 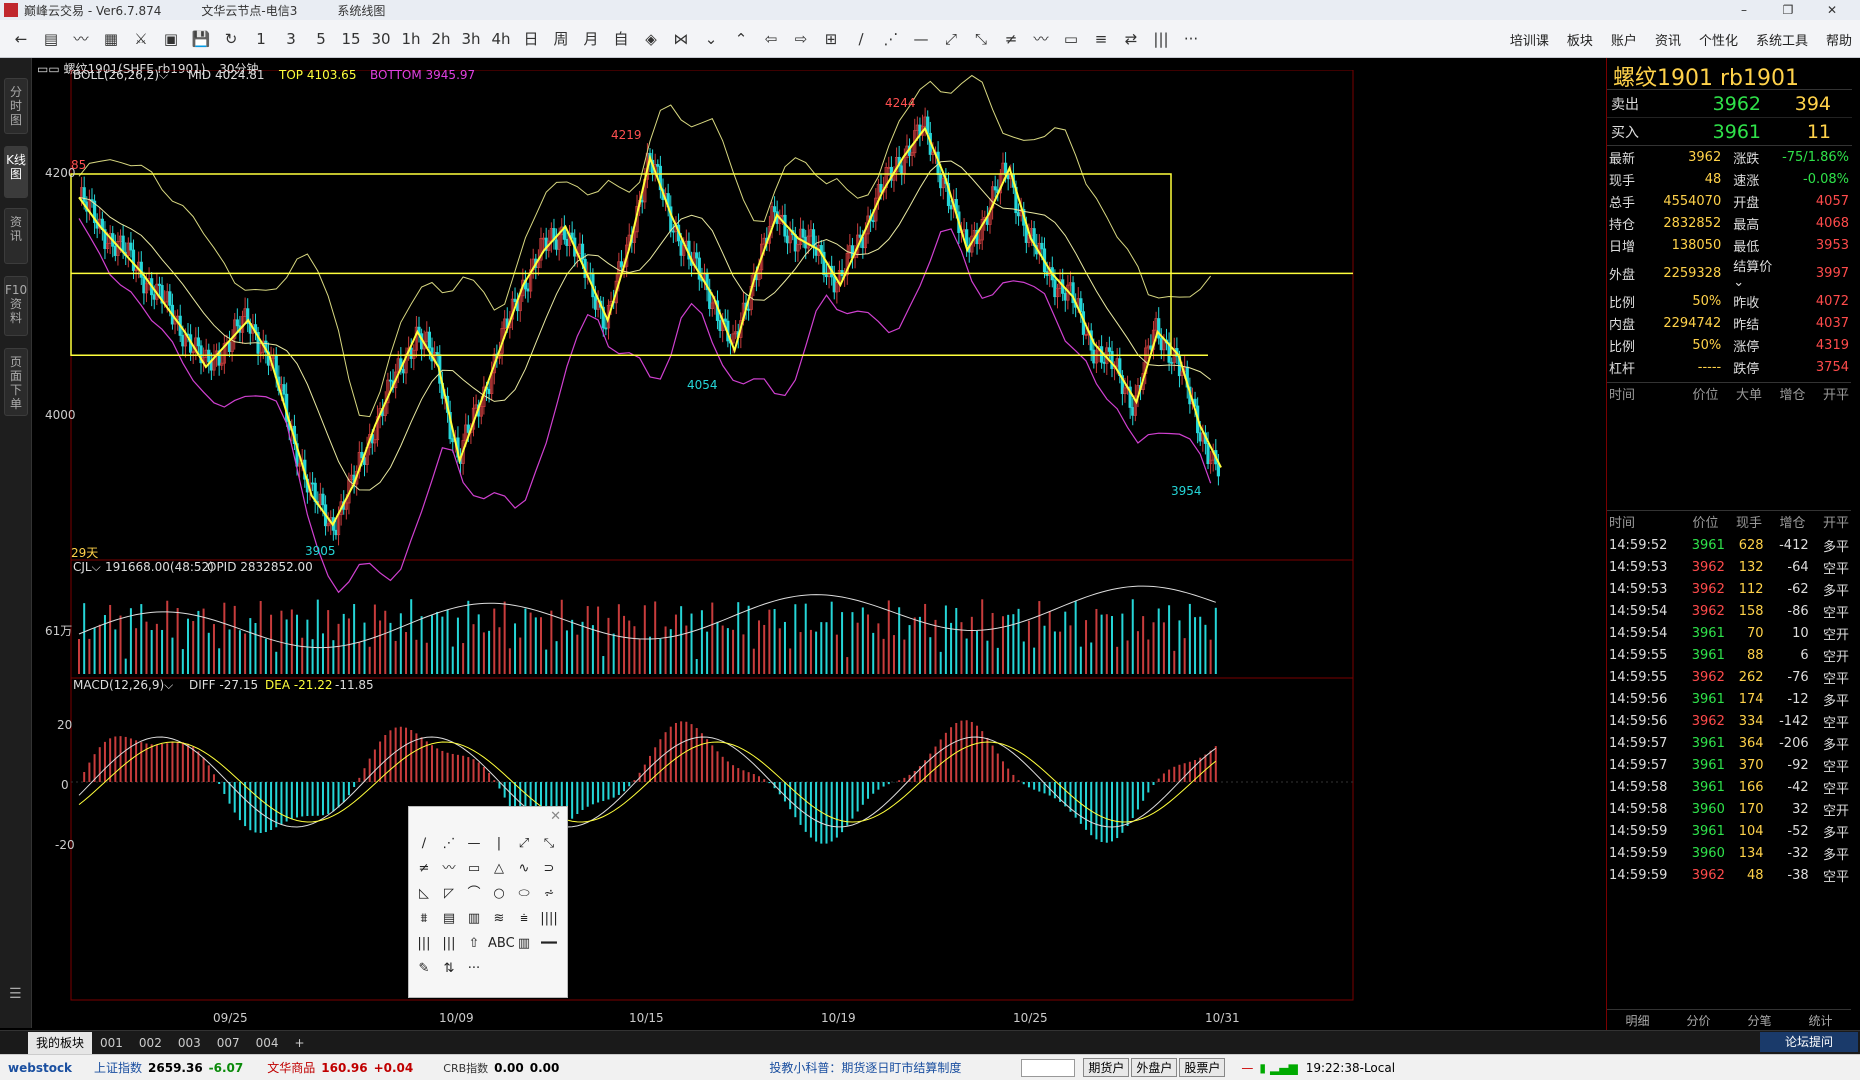 I want to click on close-drawtools-icon: ✕, so click(x=555, y=816).